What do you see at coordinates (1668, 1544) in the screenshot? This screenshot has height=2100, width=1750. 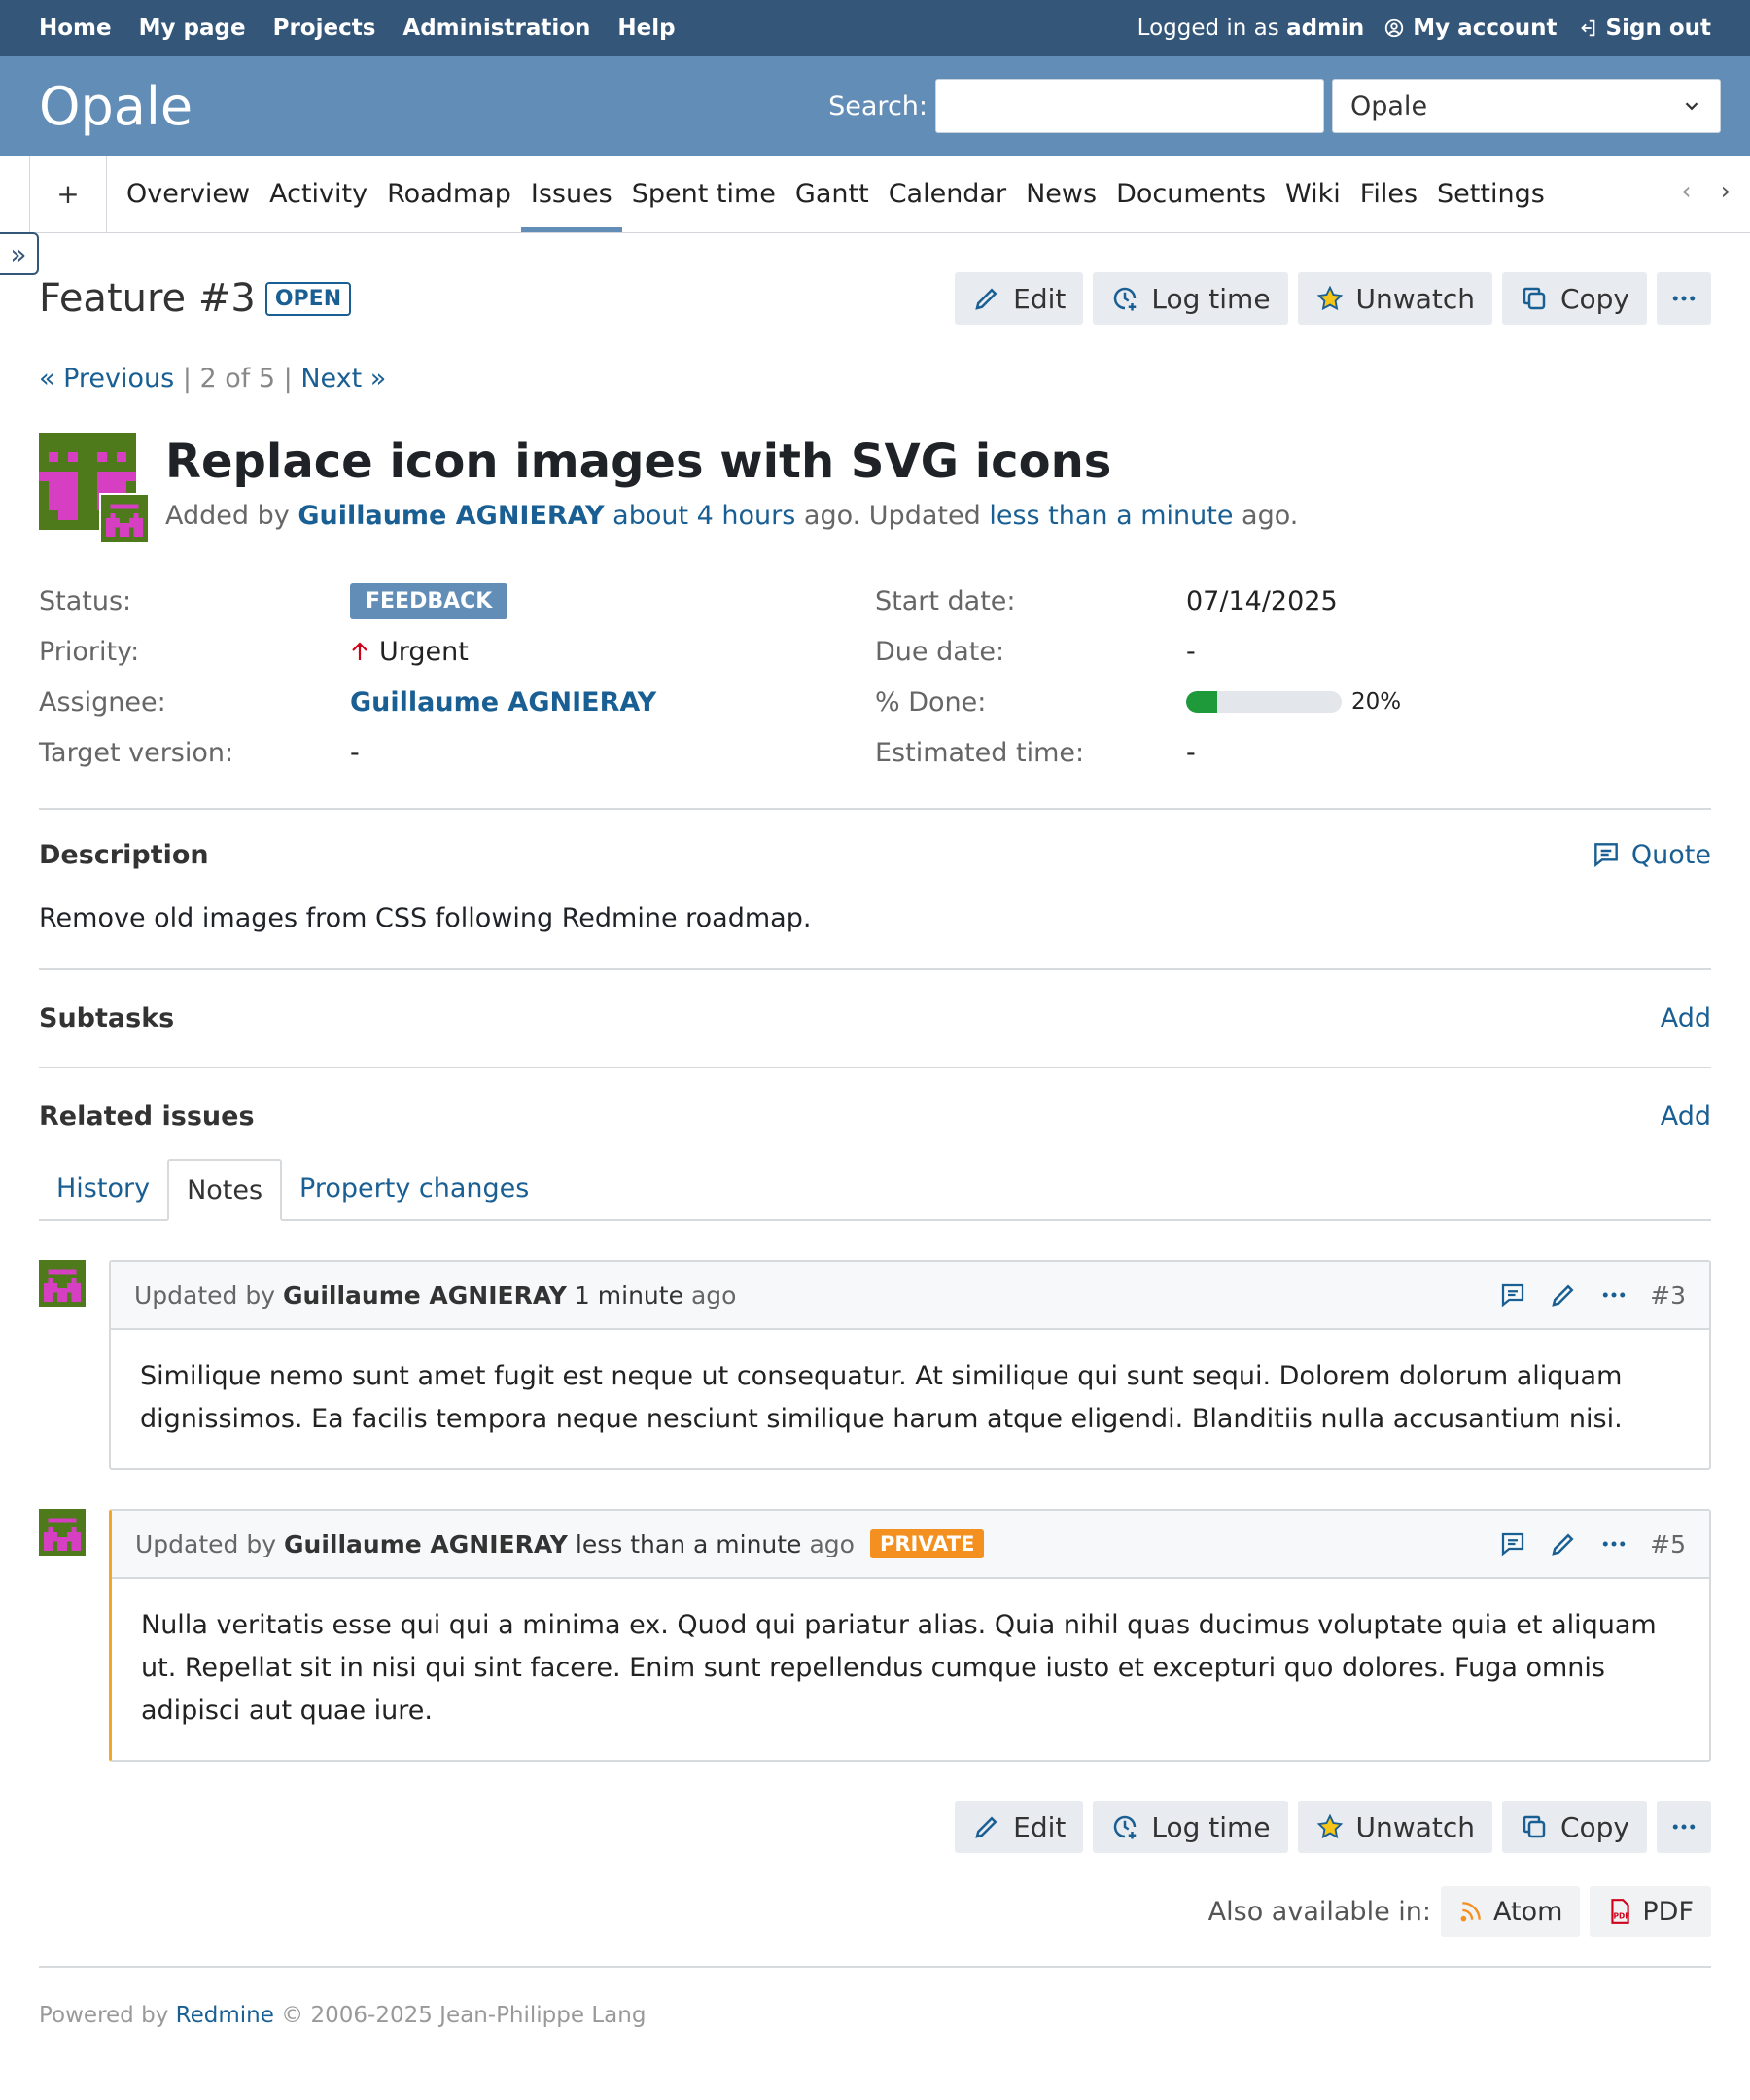 I see `journal-number-link: #5` at bounding box center [1668, 1544].